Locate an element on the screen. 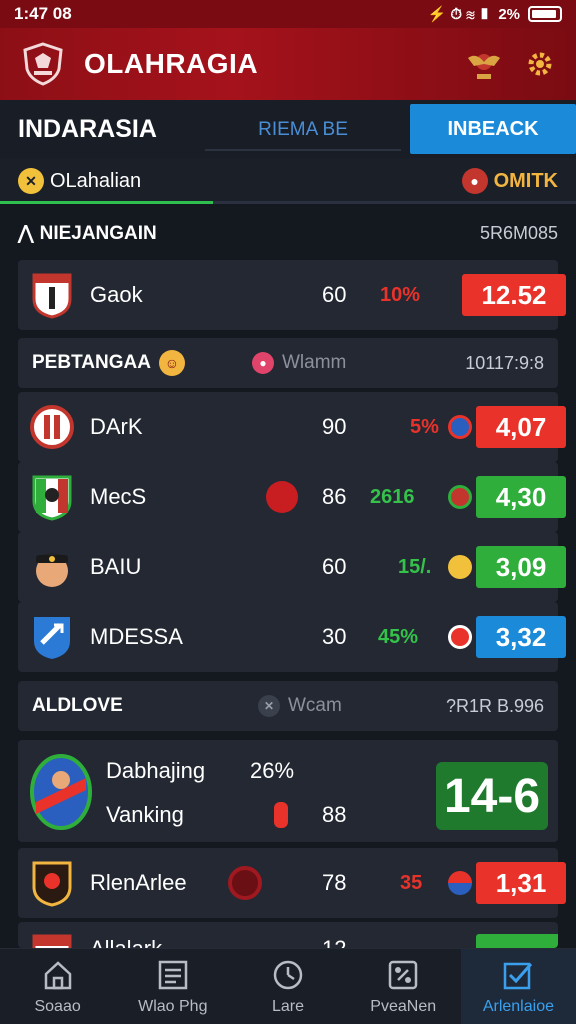 The image size is (576, 1024). nav-label: Lare is located at coordinates (288, 1006).